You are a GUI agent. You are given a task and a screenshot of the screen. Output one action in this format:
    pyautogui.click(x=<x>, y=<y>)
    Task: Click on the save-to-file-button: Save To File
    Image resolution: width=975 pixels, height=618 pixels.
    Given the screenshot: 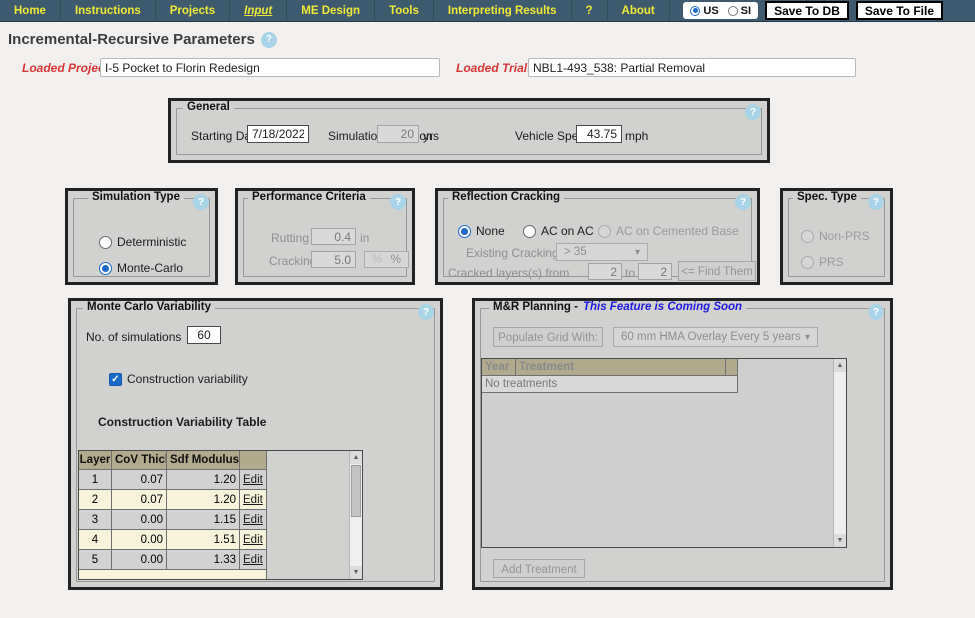 What is the action you would take?
    pyautogui.click(x=899, y=10)
    